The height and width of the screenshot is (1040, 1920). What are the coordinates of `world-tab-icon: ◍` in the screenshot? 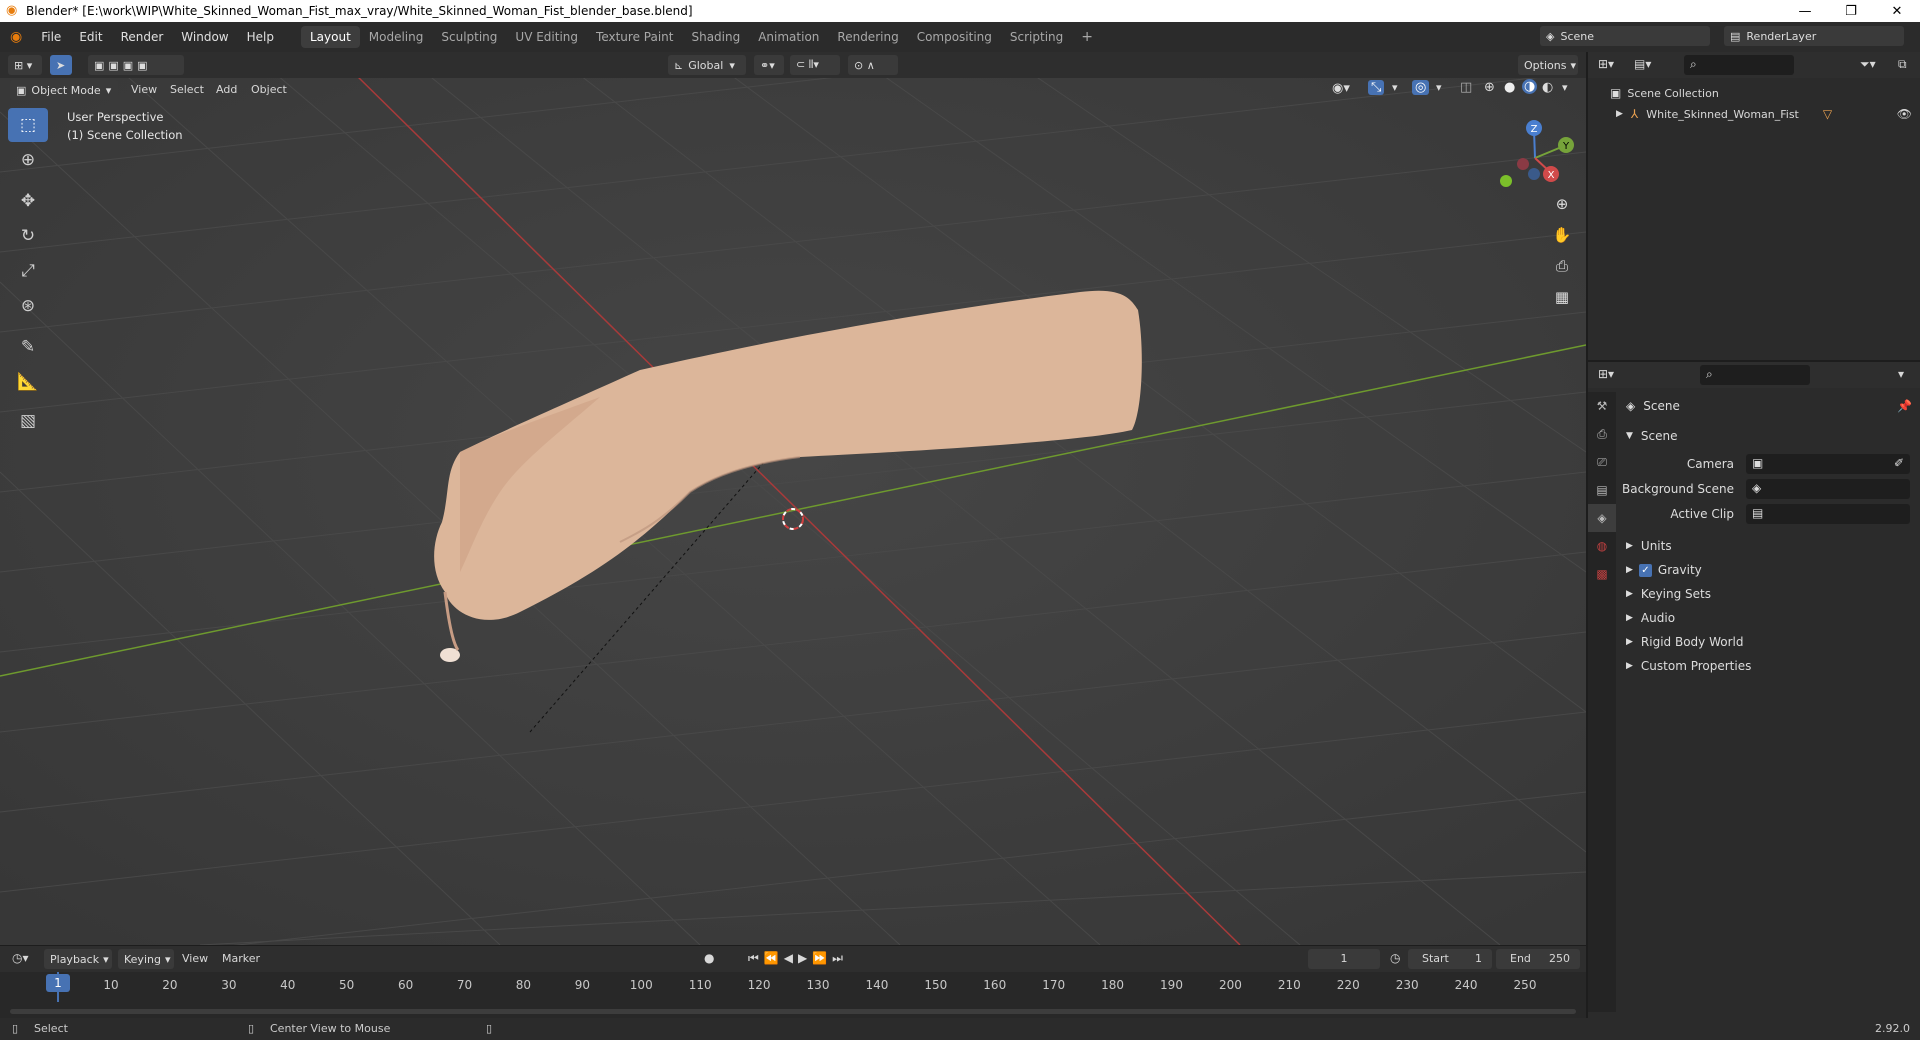 It's located at (1602, 546).